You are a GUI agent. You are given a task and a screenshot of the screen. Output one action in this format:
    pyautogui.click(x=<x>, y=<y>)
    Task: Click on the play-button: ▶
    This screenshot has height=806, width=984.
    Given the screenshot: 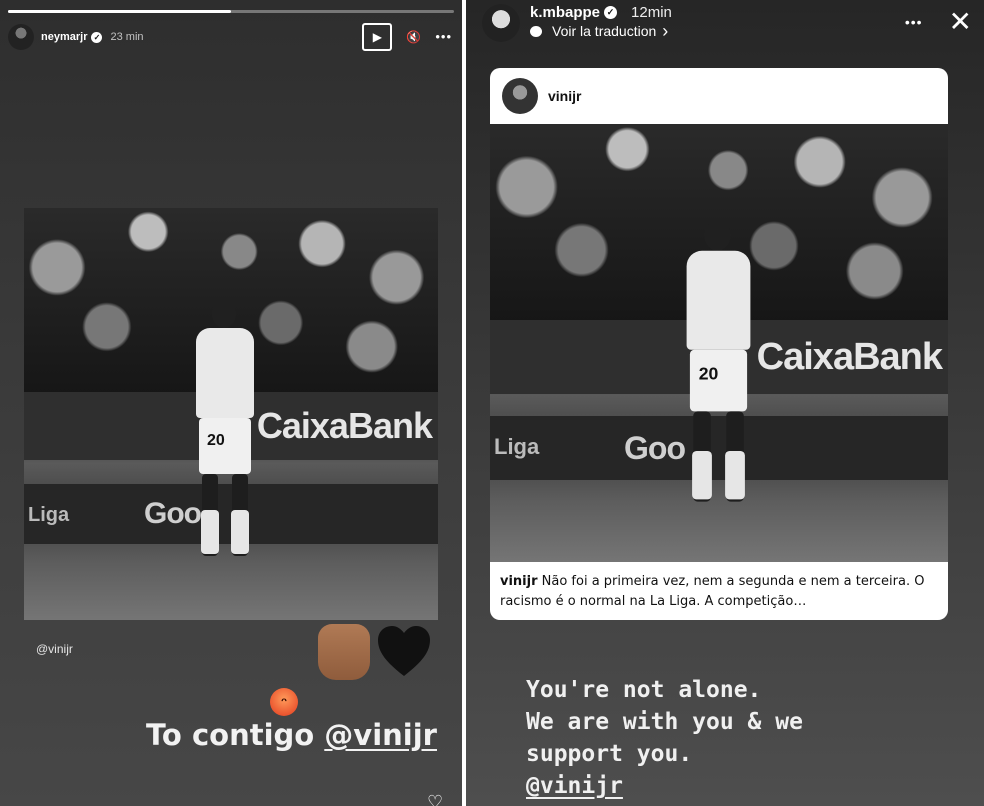 What is the action you would take?
    pyautogui.click(x=377, y=37)
    